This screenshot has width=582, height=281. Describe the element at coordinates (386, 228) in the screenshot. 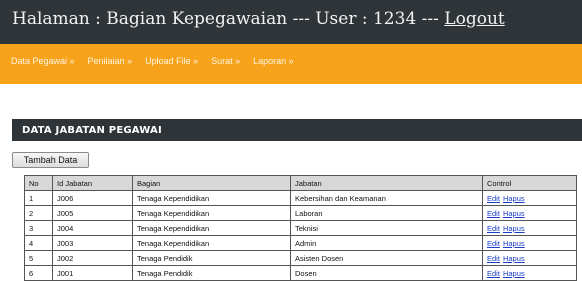

I see `cell-jabatan: Teknisi` at that location.